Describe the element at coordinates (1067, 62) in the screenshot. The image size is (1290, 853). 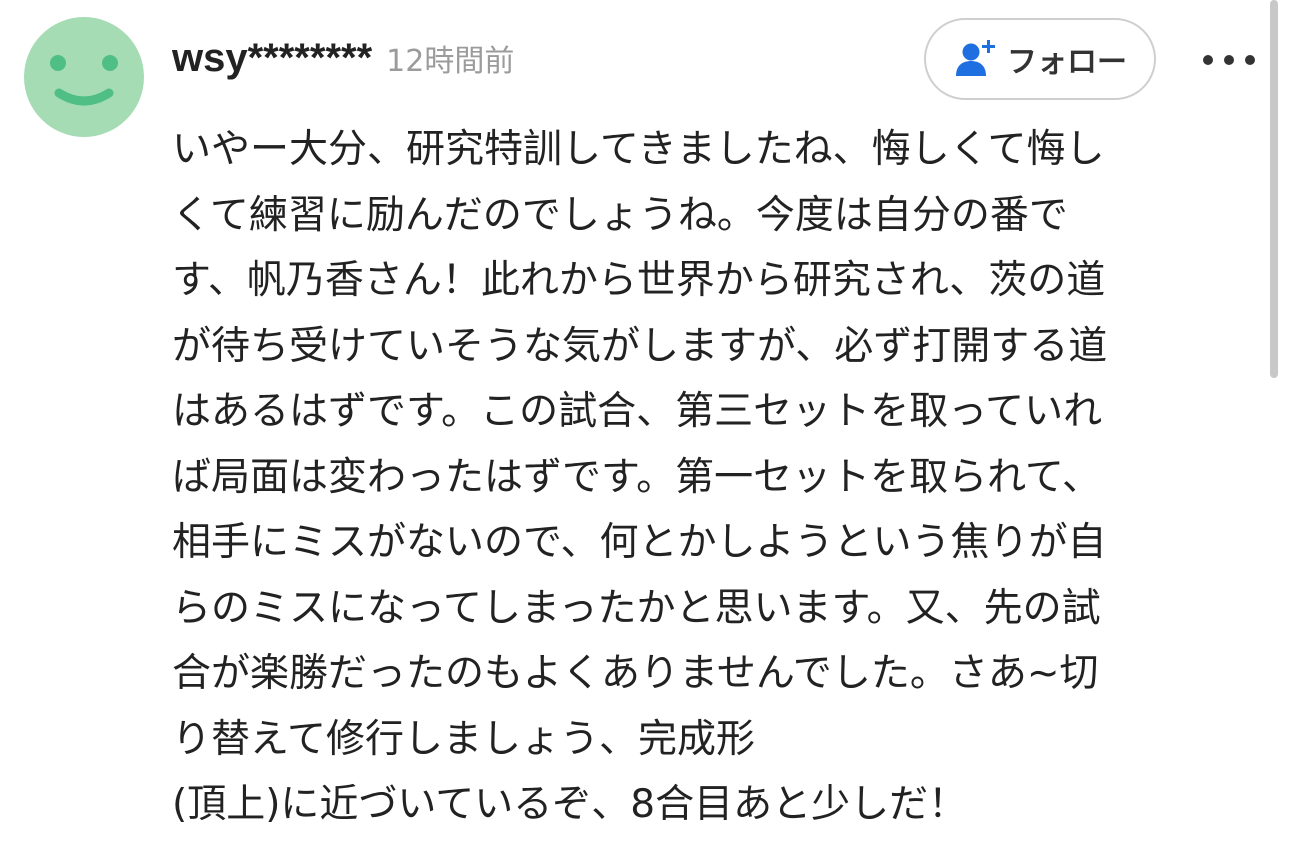
I see `follow-label: フォロー` at that location.